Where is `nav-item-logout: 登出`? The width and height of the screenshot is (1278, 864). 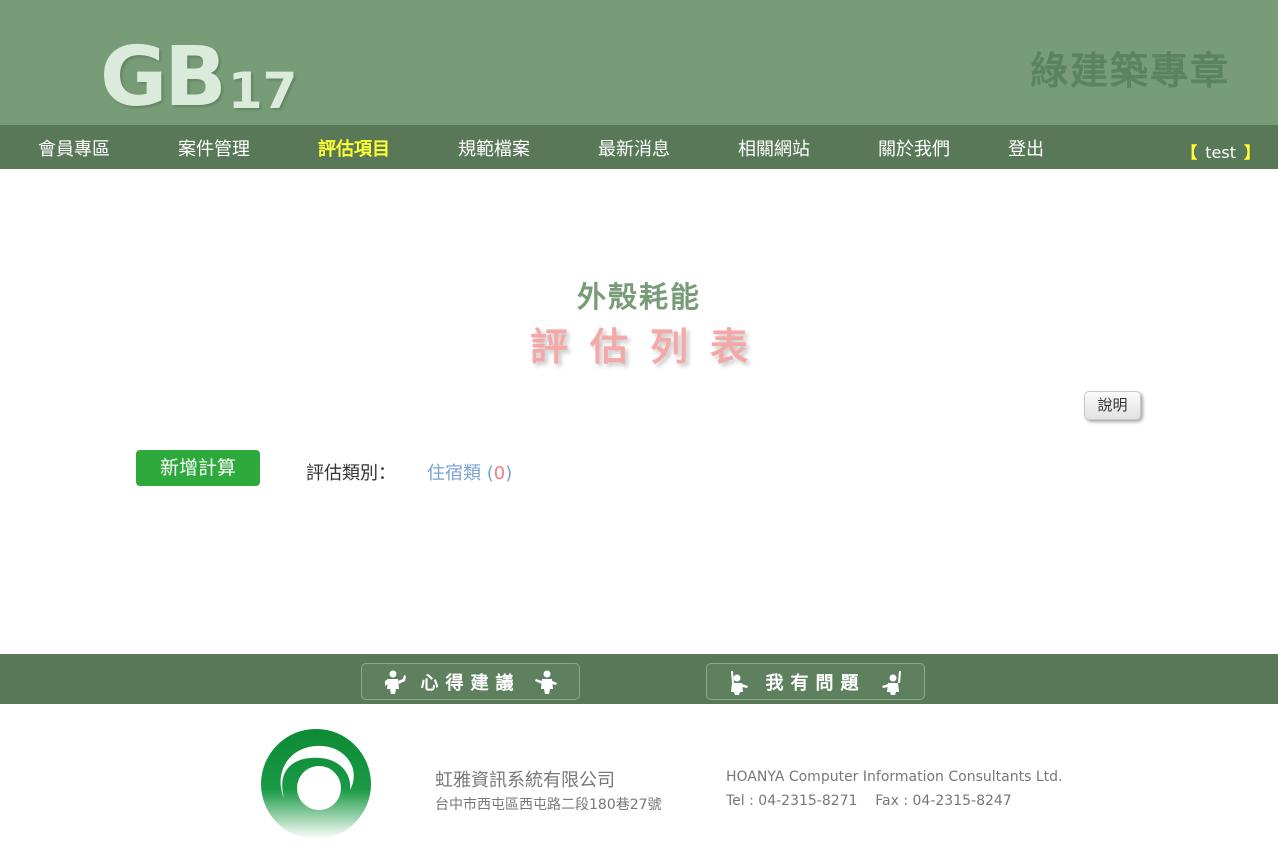 nav-item-logout: 登出 is located at coordinates (1026, 148).